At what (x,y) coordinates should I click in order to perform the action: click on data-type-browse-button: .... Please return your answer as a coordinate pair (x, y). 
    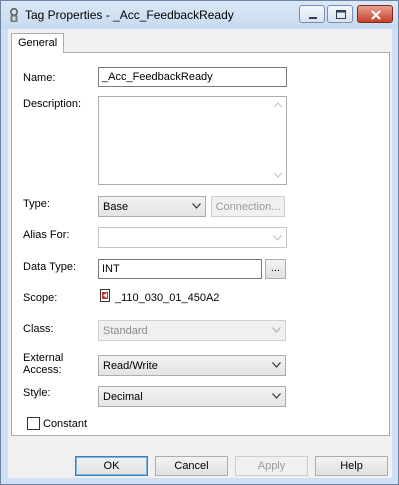
    Looking at the image, I should click on (275, 269).